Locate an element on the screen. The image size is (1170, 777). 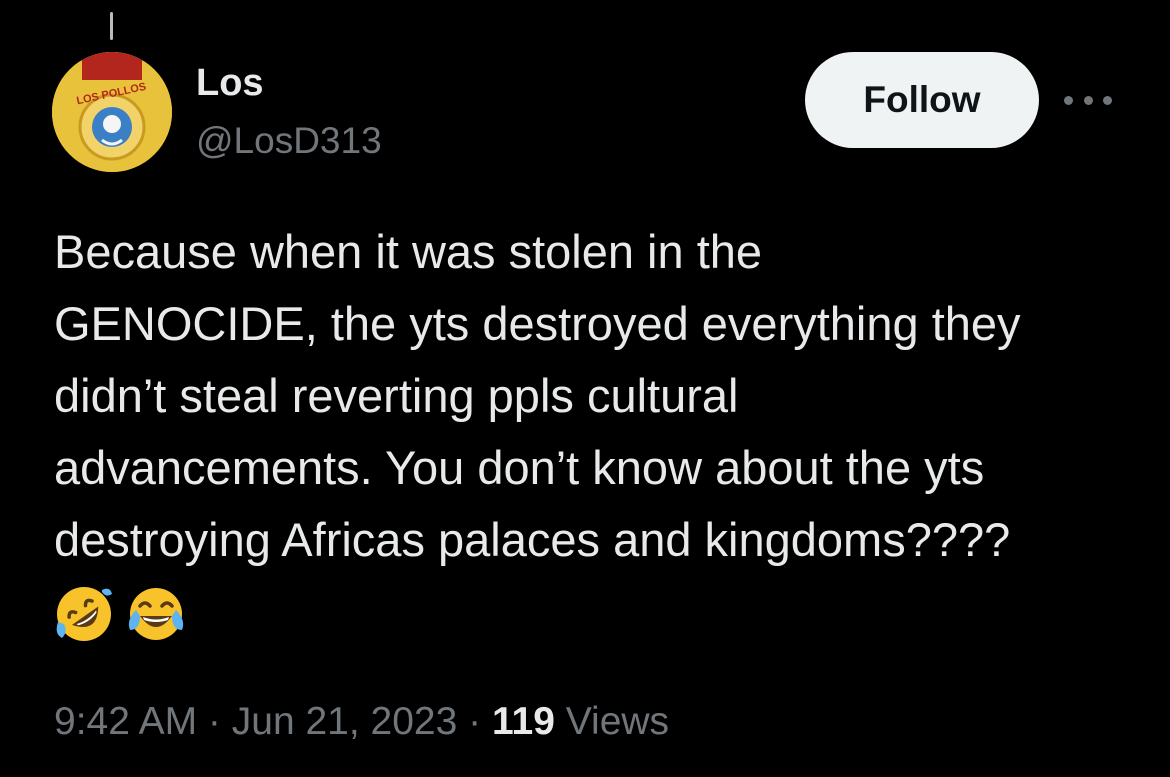
author-display-name: Los is located at coordinates (230, 83).